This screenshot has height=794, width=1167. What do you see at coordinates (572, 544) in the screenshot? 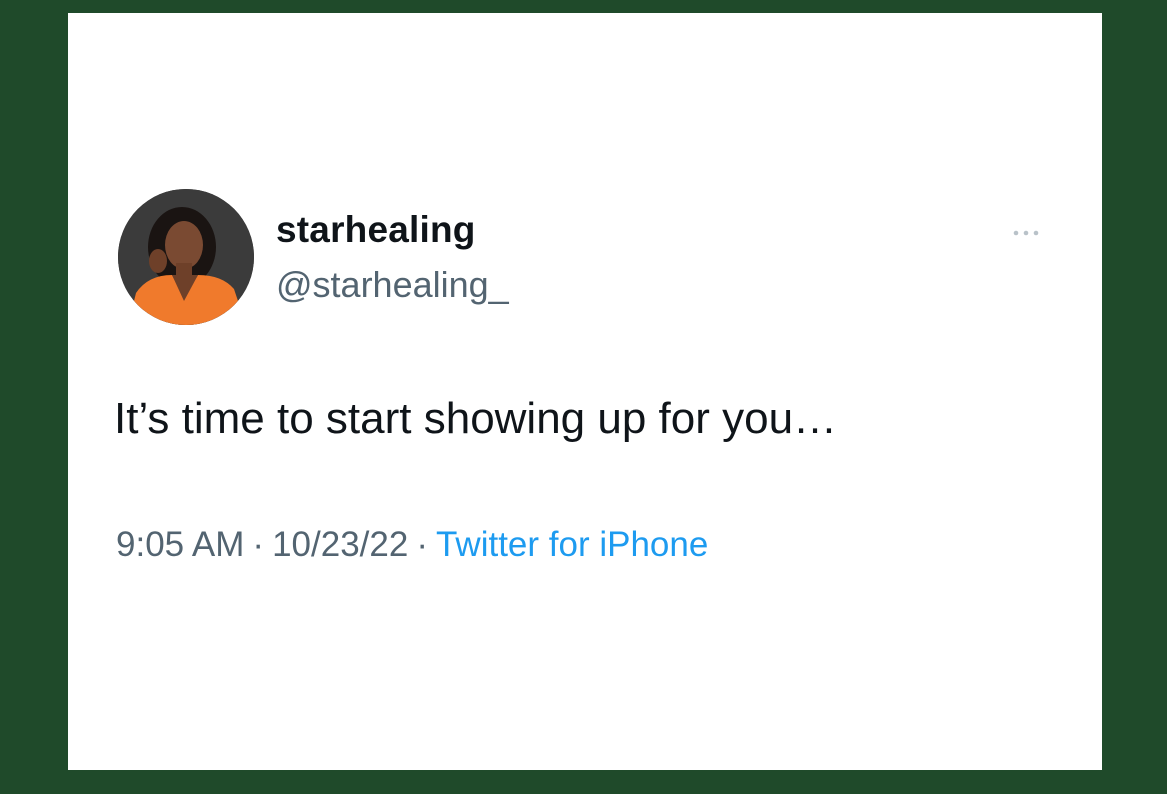
I see `tweet-source-link: Twitter for iPhone` at bounding box center [572, 544].